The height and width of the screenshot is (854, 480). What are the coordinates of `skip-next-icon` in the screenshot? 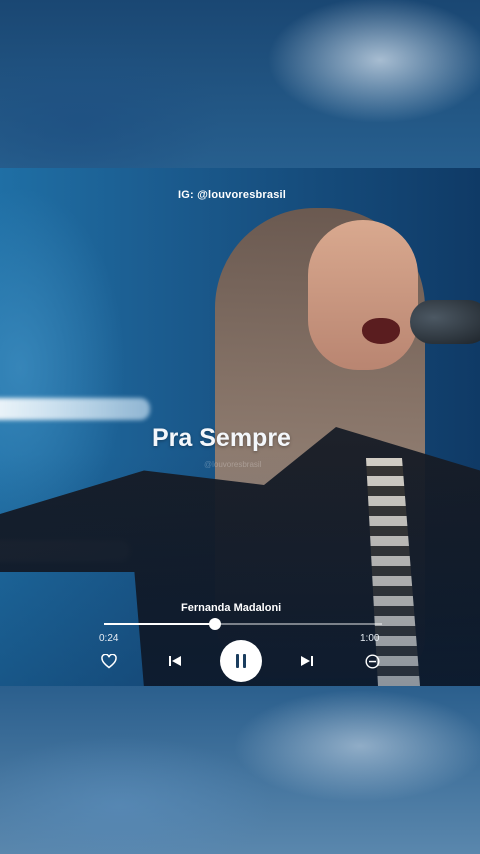 It's located at (307, 661).